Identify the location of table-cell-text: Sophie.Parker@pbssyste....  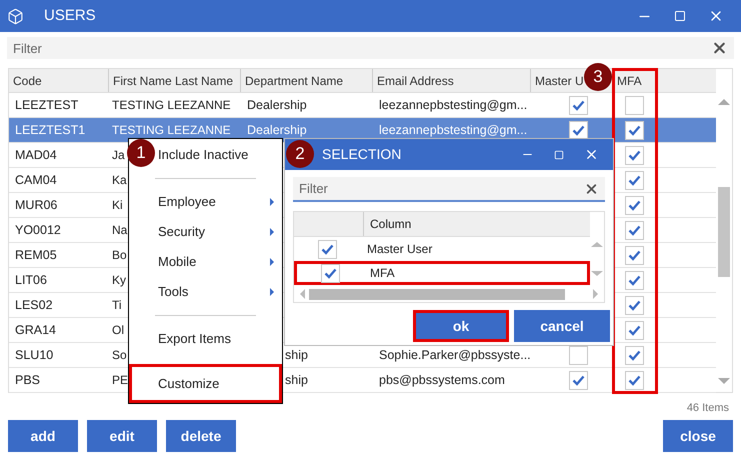
(455, 355).